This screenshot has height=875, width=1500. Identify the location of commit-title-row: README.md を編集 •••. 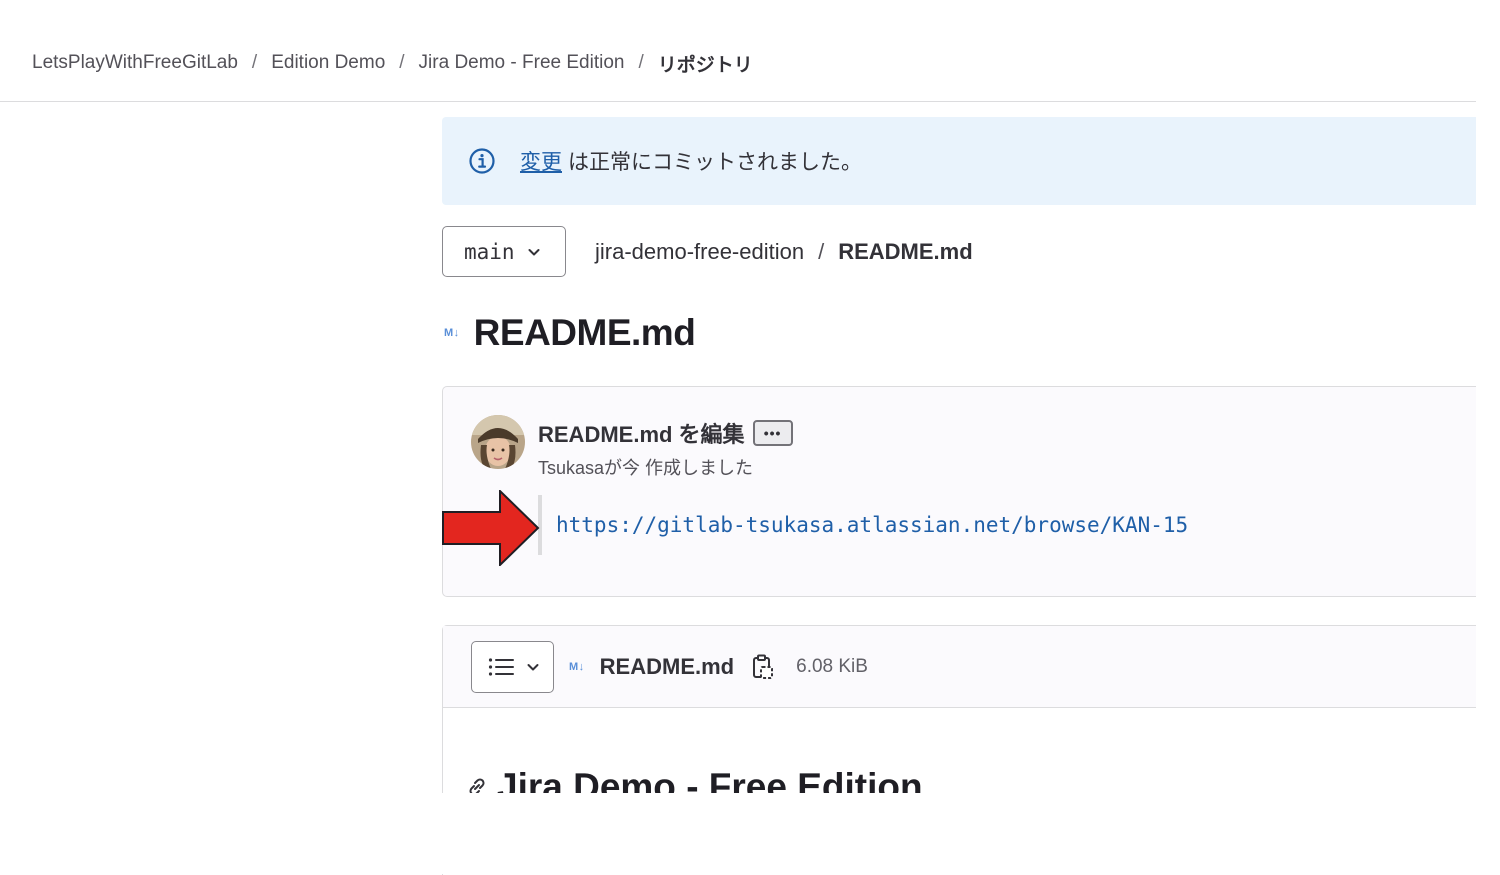
(665, 433).